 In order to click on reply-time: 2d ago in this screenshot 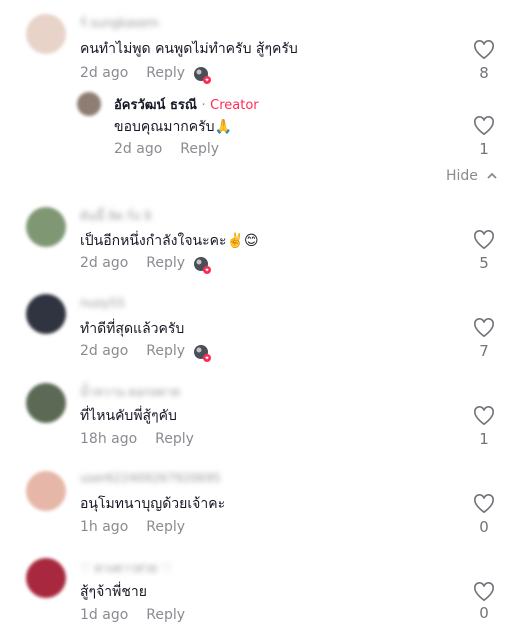, I will do `click(138, 149)`.